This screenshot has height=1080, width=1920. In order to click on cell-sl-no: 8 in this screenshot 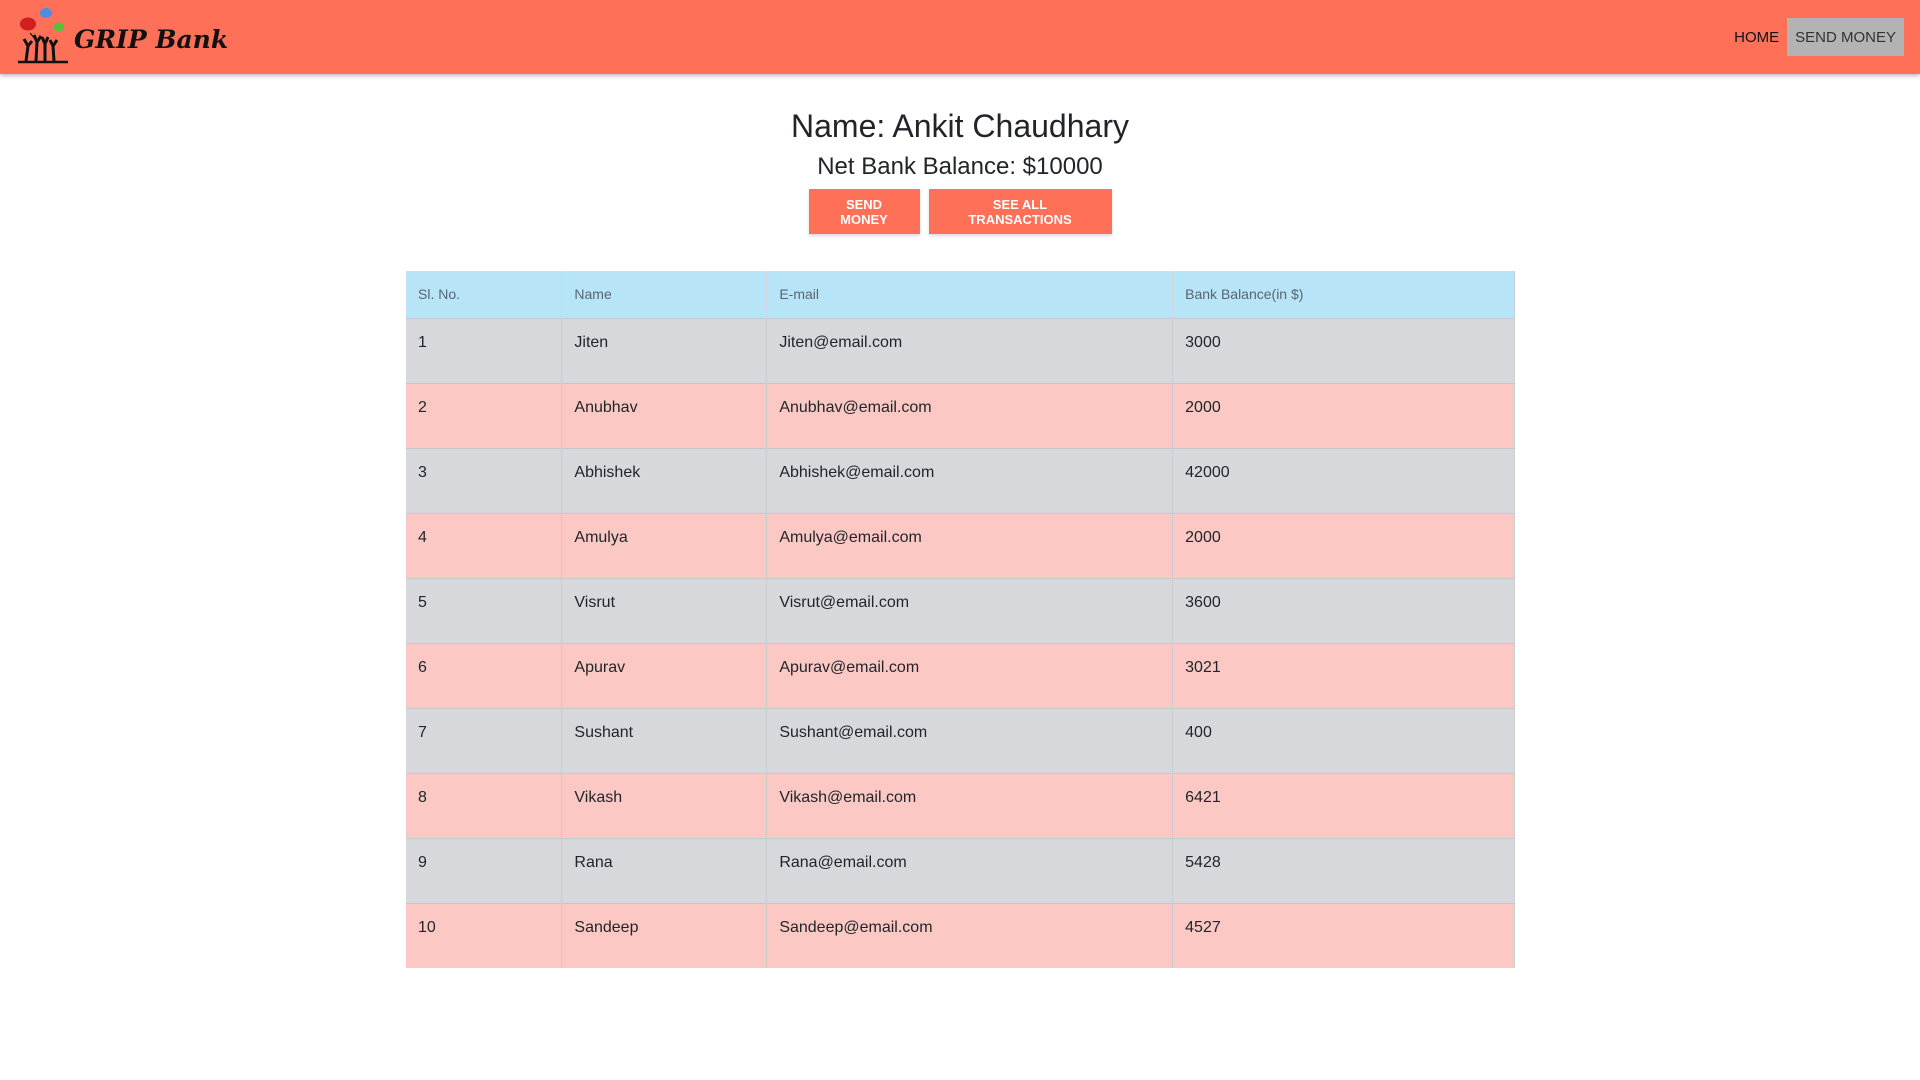, I will do `click(484, 805)`.